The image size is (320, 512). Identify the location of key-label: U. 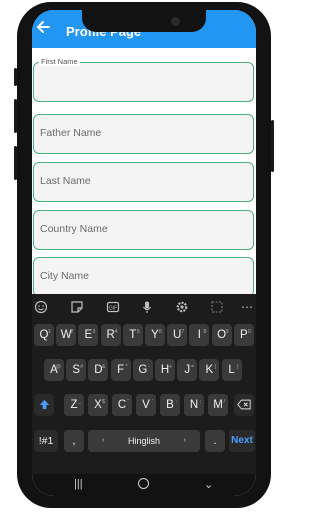
(177, 335).